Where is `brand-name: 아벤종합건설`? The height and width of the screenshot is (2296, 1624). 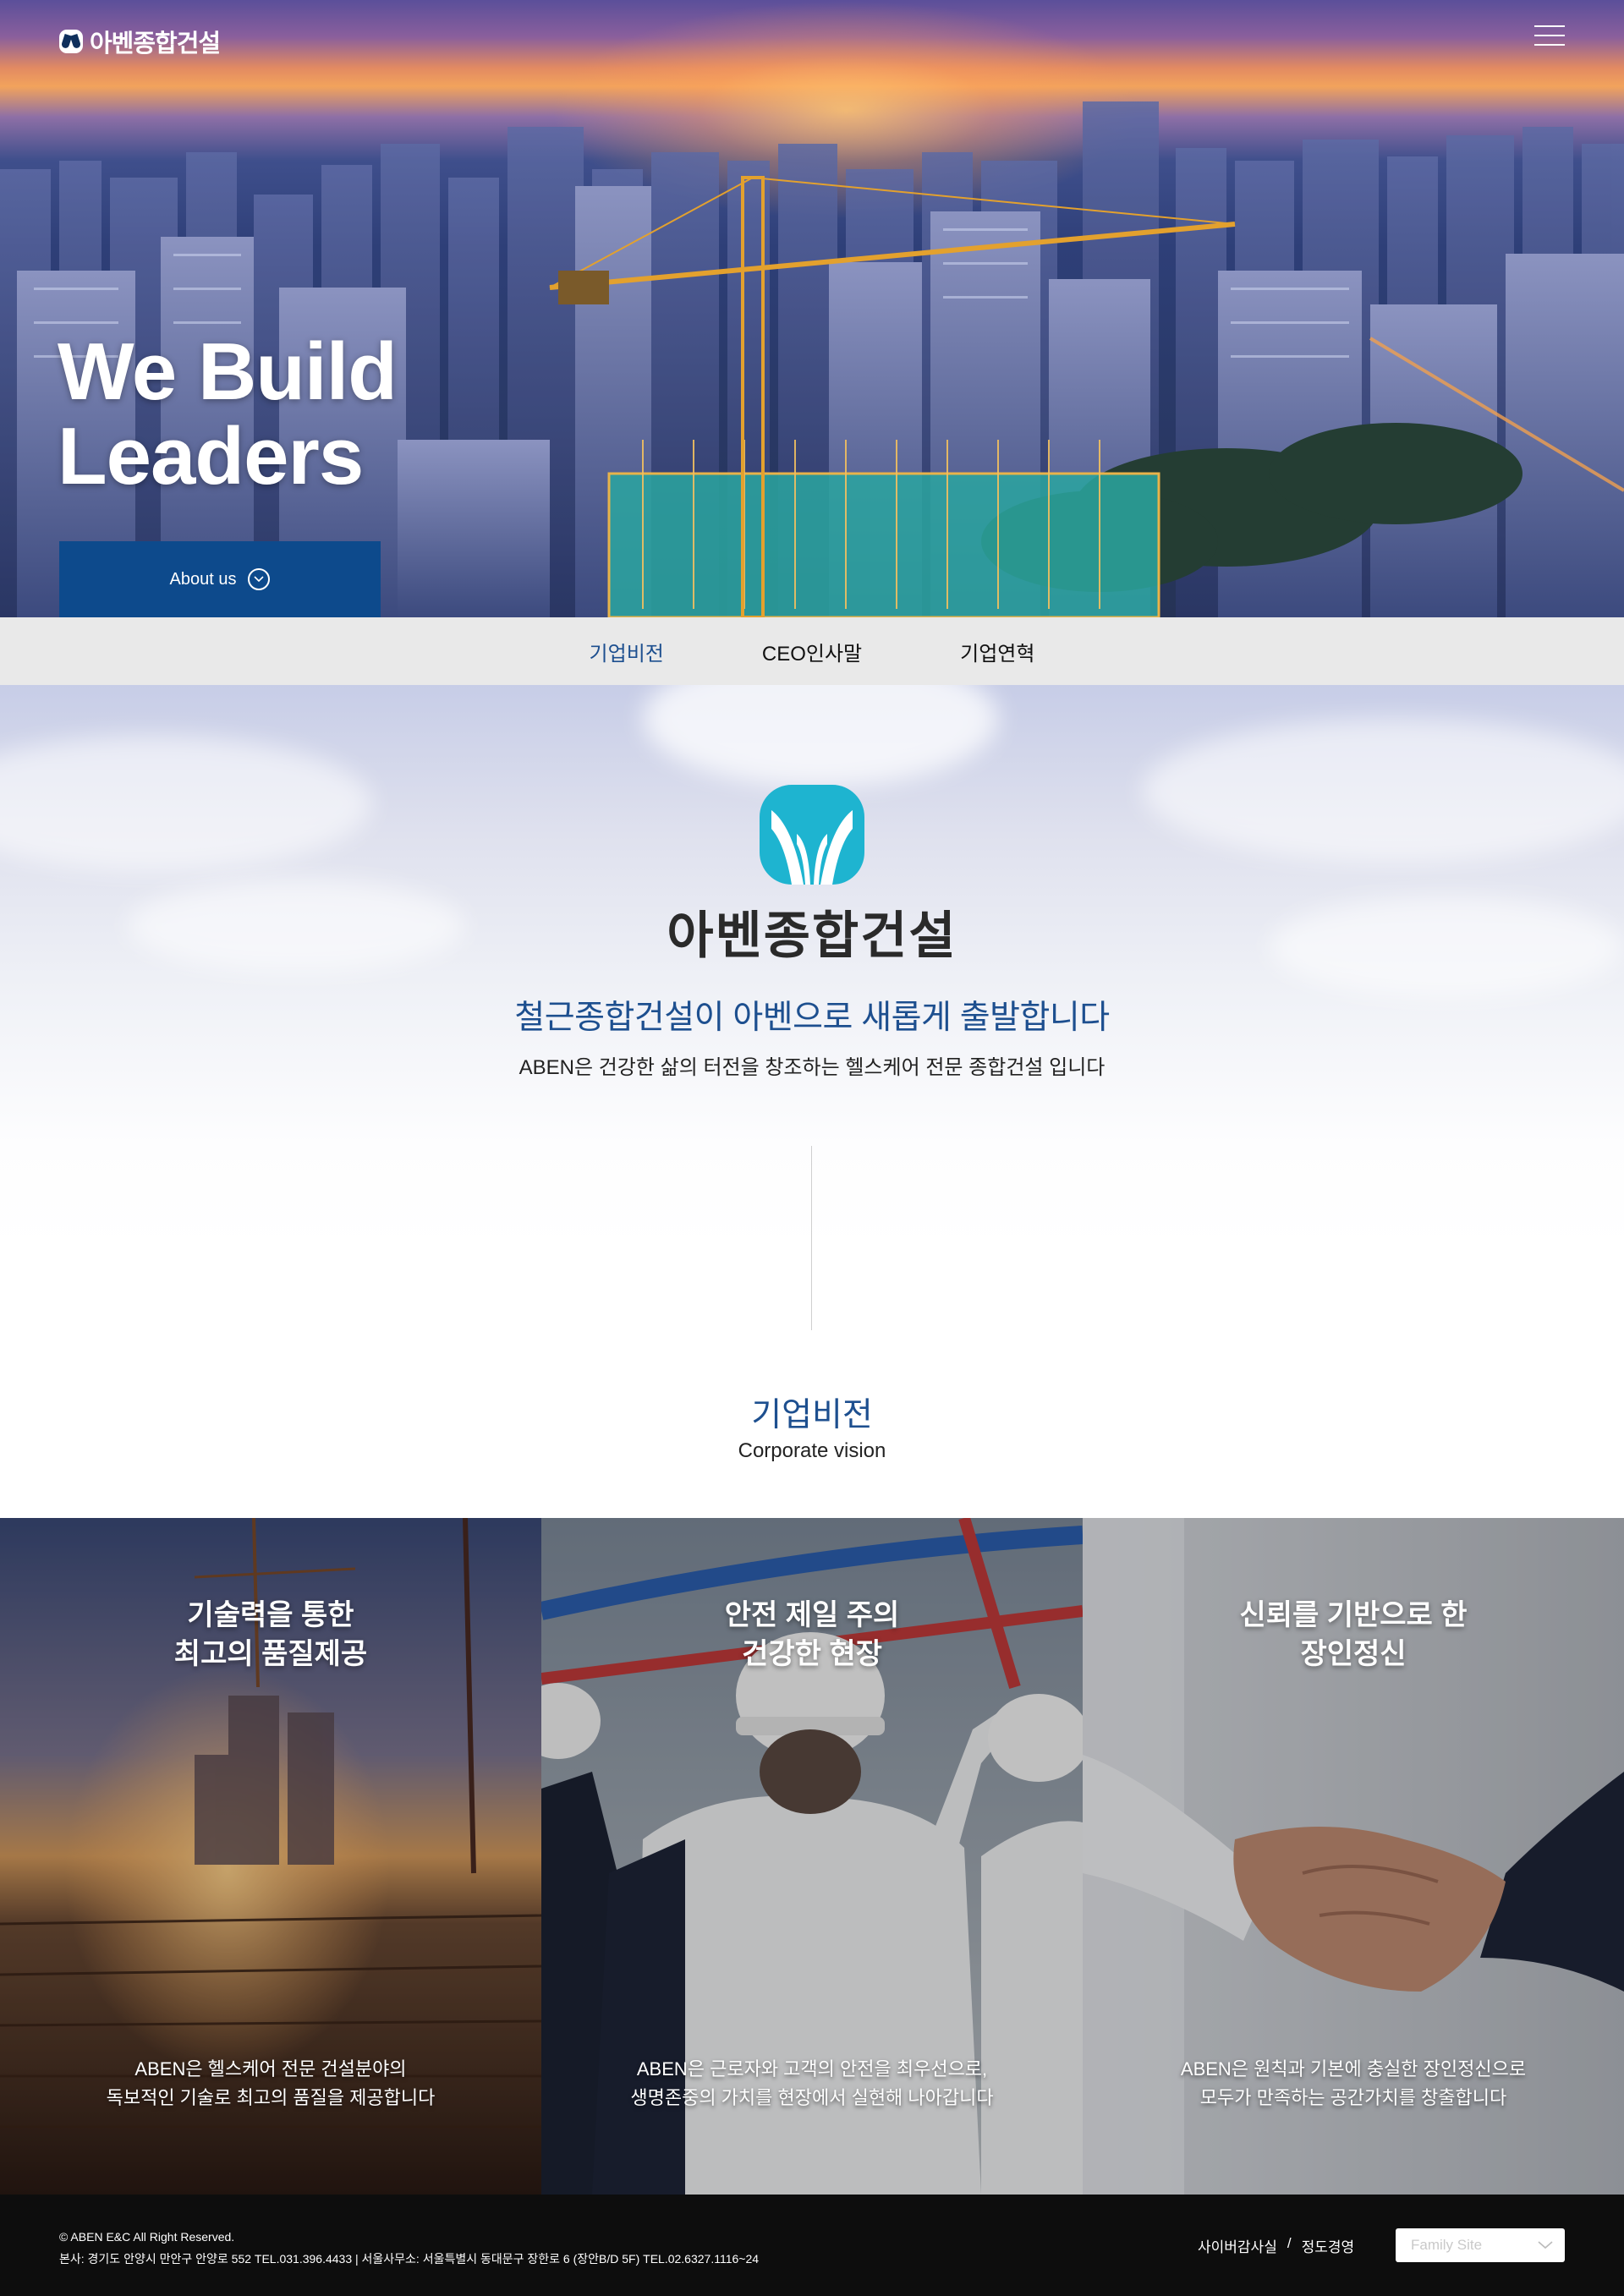 brand-name: 아벤종합건설 is located at coordinates (812, 935).